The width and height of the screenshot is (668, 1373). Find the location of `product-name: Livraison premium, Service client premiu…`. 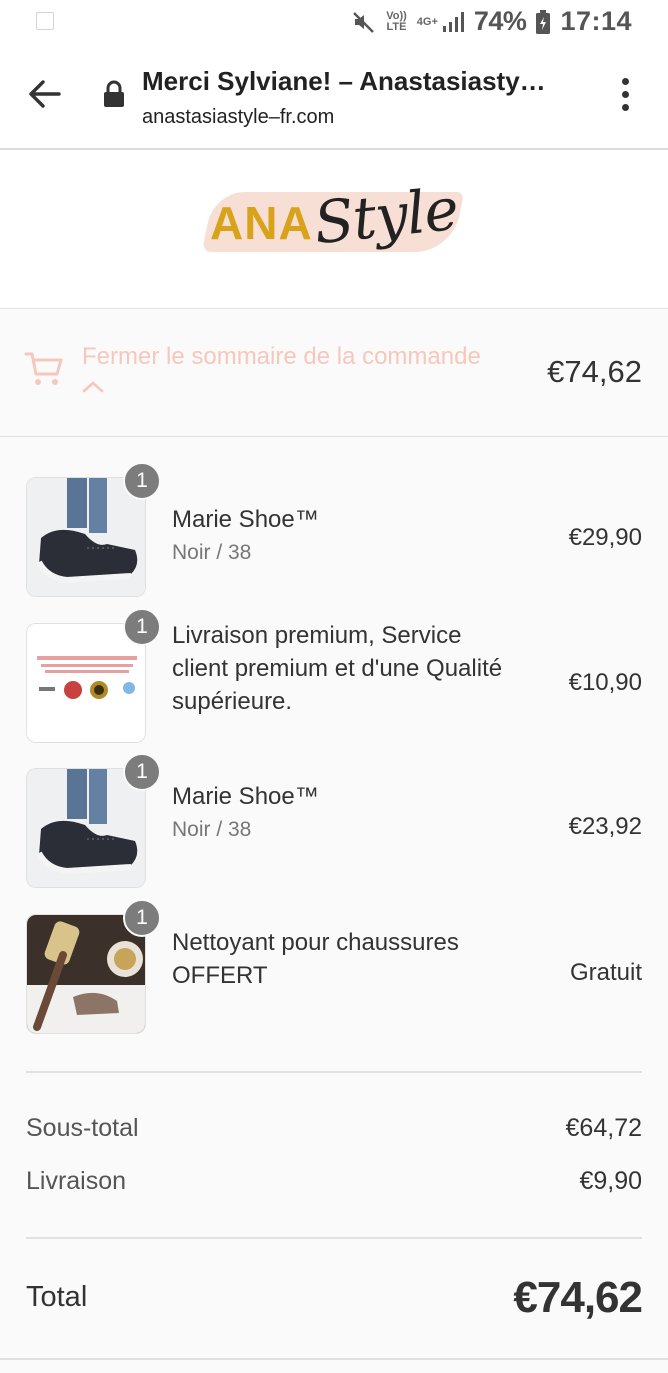

product-name: Livraison premium, Service client premiu… is located at coordinates (337, 668).